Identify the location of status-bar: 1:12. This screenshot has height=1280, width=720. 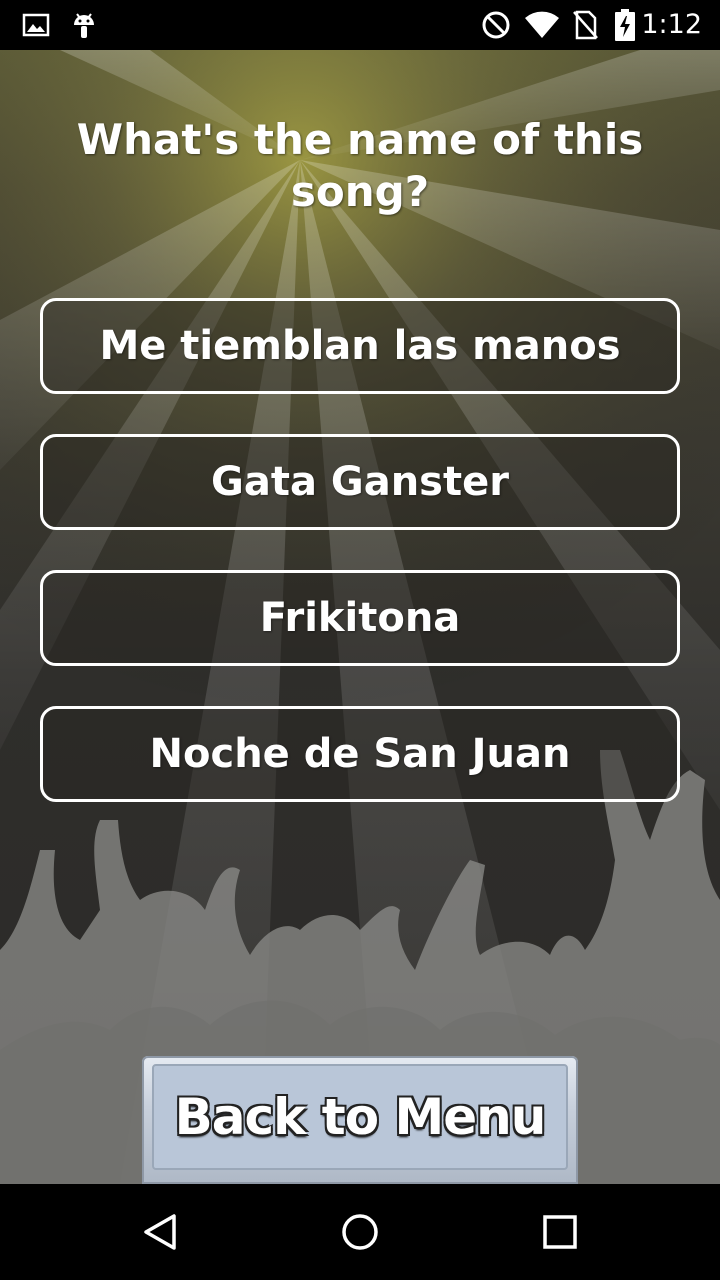
(360, 25).